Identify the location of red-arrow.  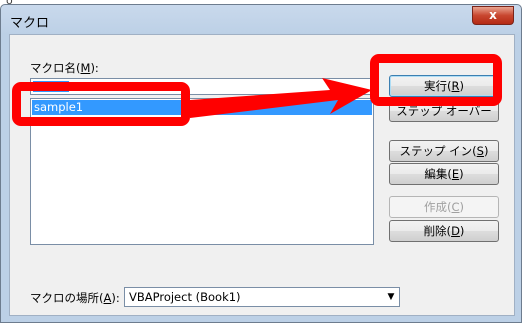
(281, 98).